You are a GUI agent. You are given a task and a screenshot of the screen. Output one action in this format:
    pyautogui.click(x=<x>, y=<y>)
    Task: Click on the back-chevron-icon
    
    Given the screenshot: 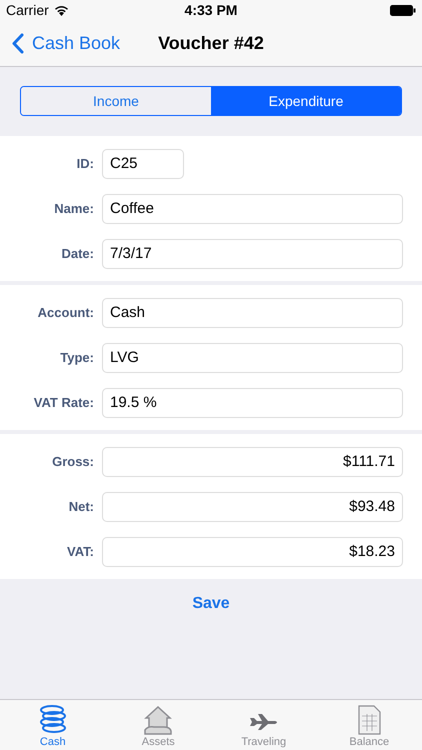 What is the action you would take?
    pyautogui.click(x=18, y=43)
    